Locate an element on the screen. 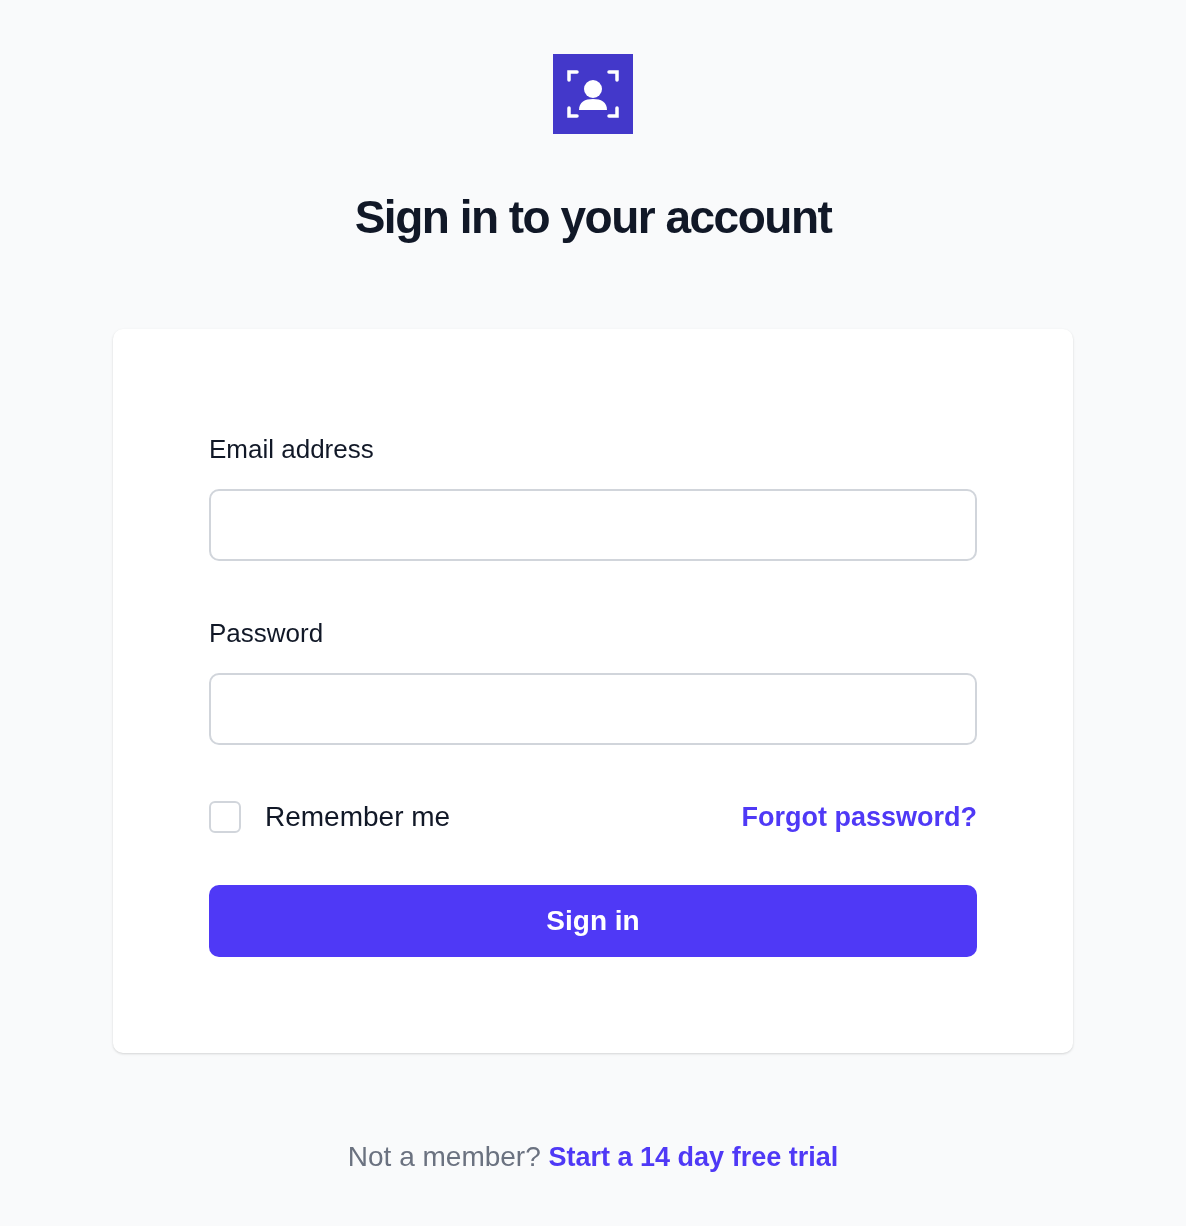 The width and height of the screenshot is (1186, 1226). checkbox is located at coordinates (225, 817).